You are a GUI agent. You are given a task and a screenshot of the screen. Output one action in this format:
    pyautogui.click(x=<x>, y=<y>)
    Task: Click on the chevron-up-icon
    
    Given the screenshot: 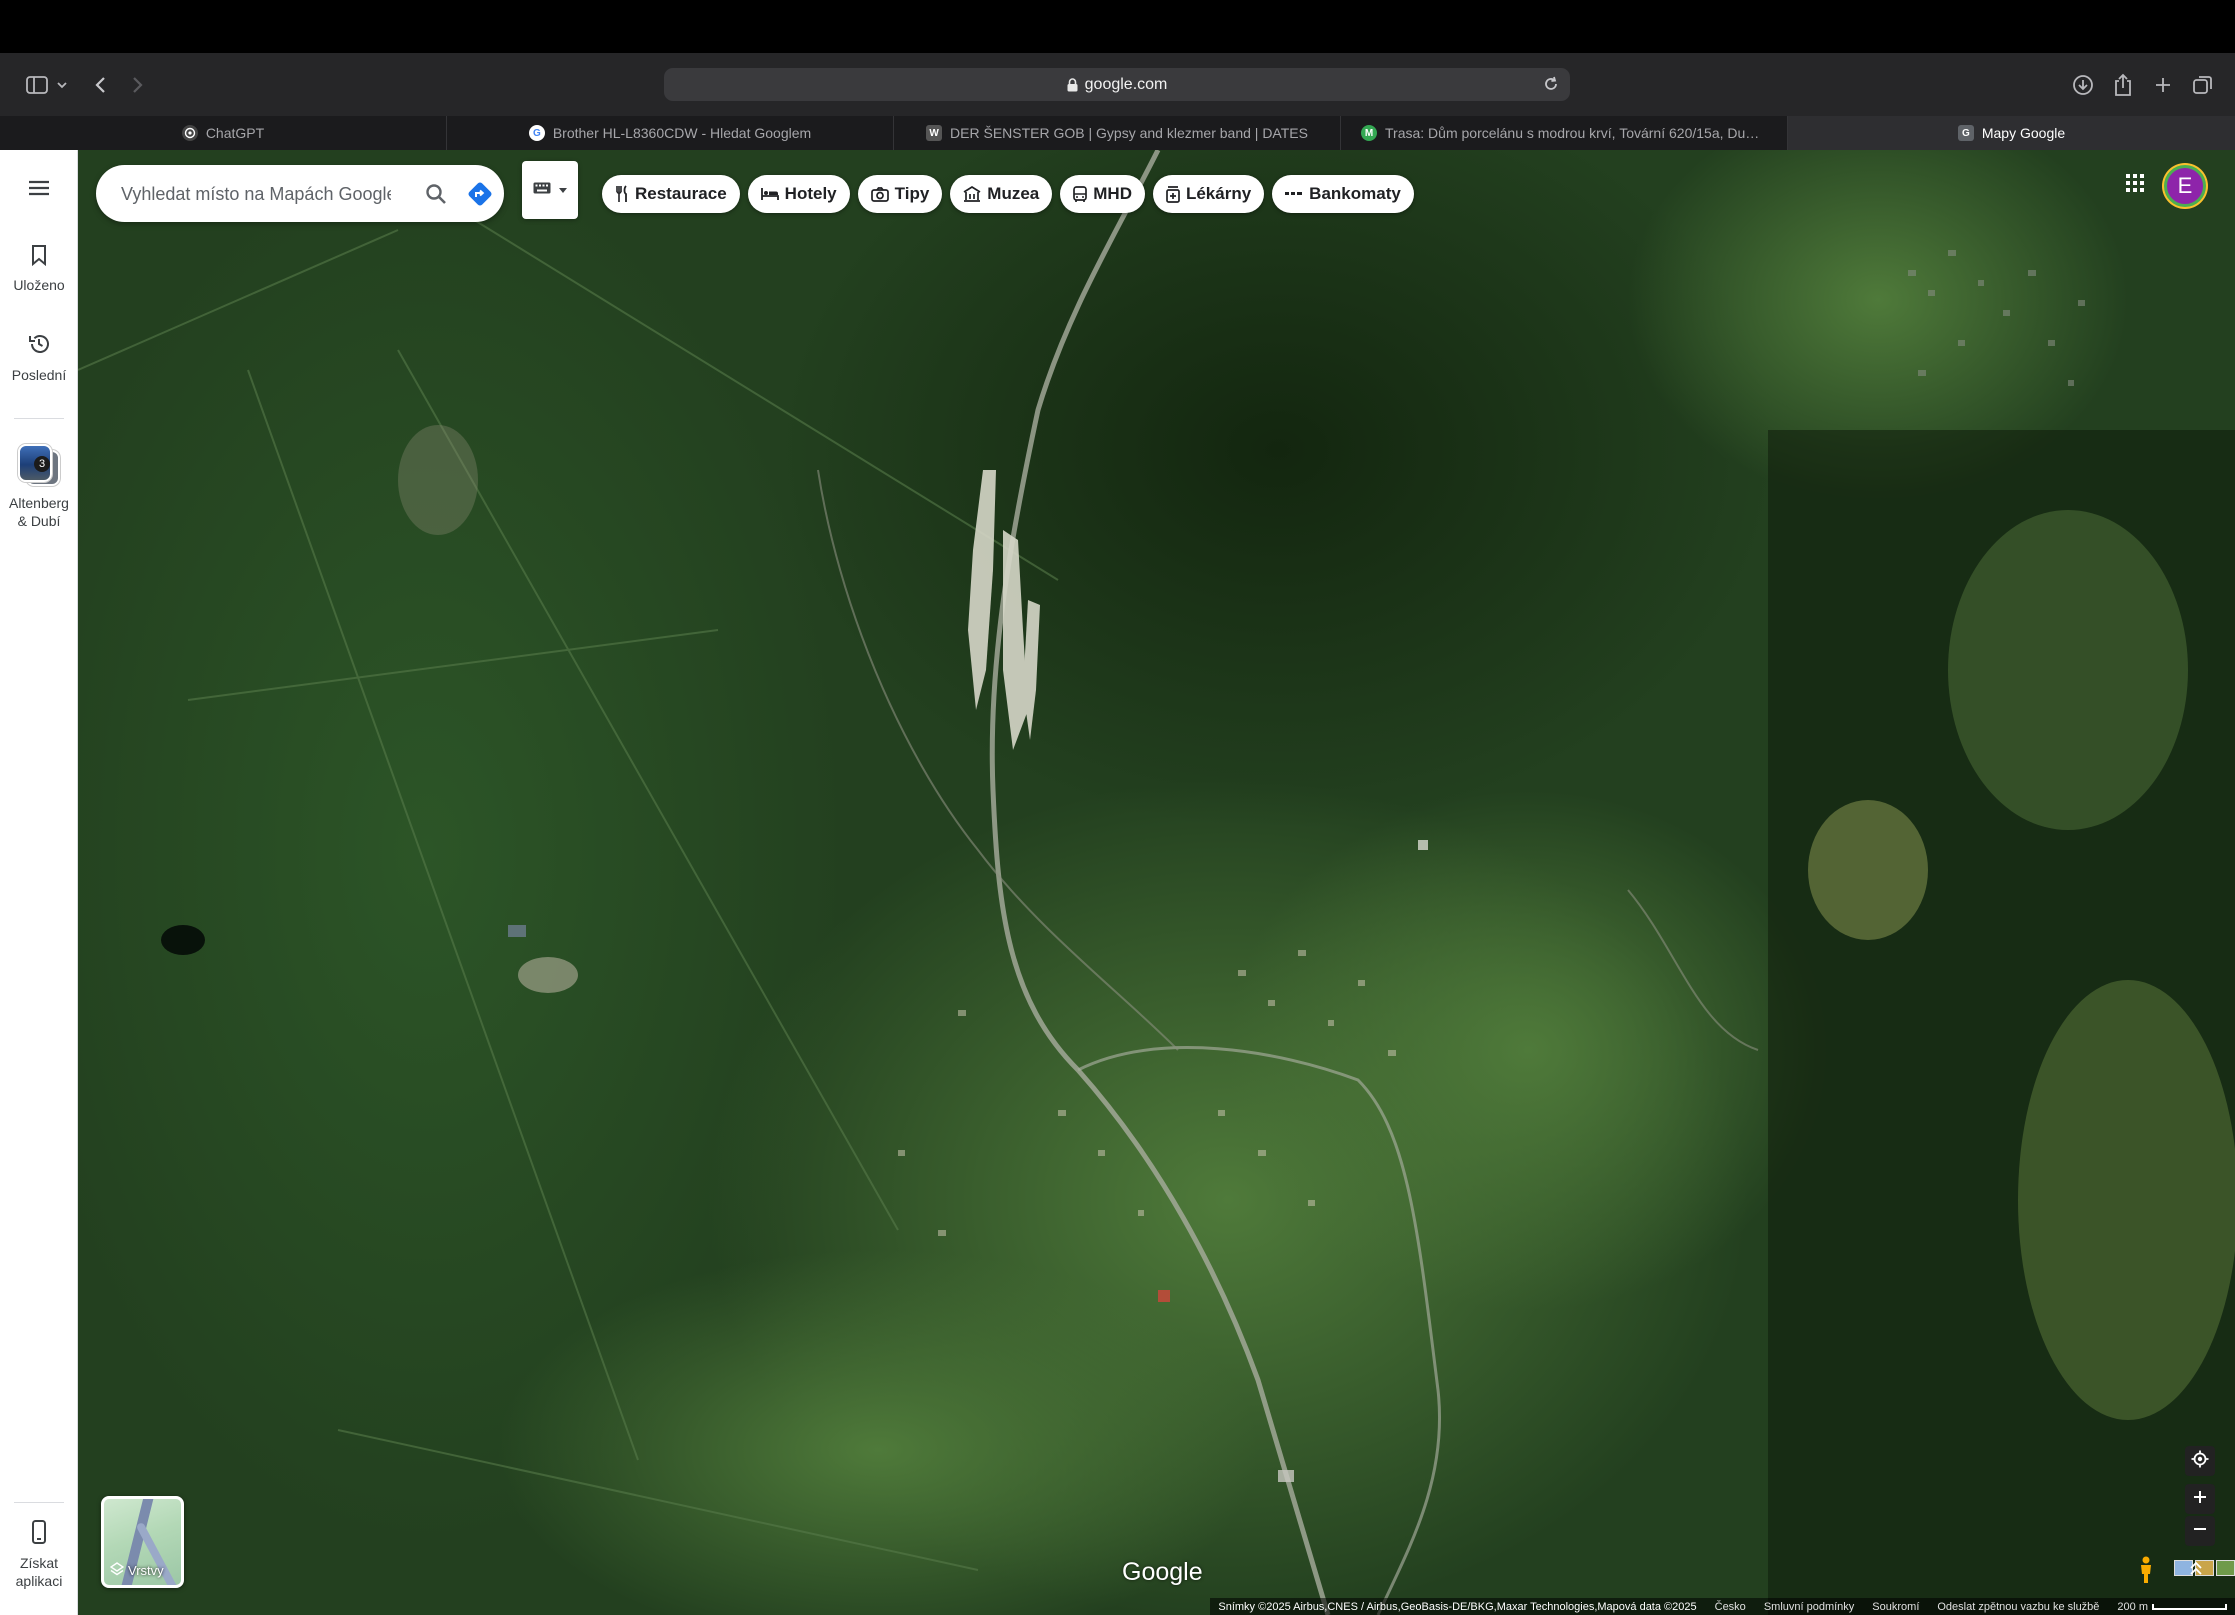 What is the action you would take?
    pyautogui.click(x=2196, y=1568)
    